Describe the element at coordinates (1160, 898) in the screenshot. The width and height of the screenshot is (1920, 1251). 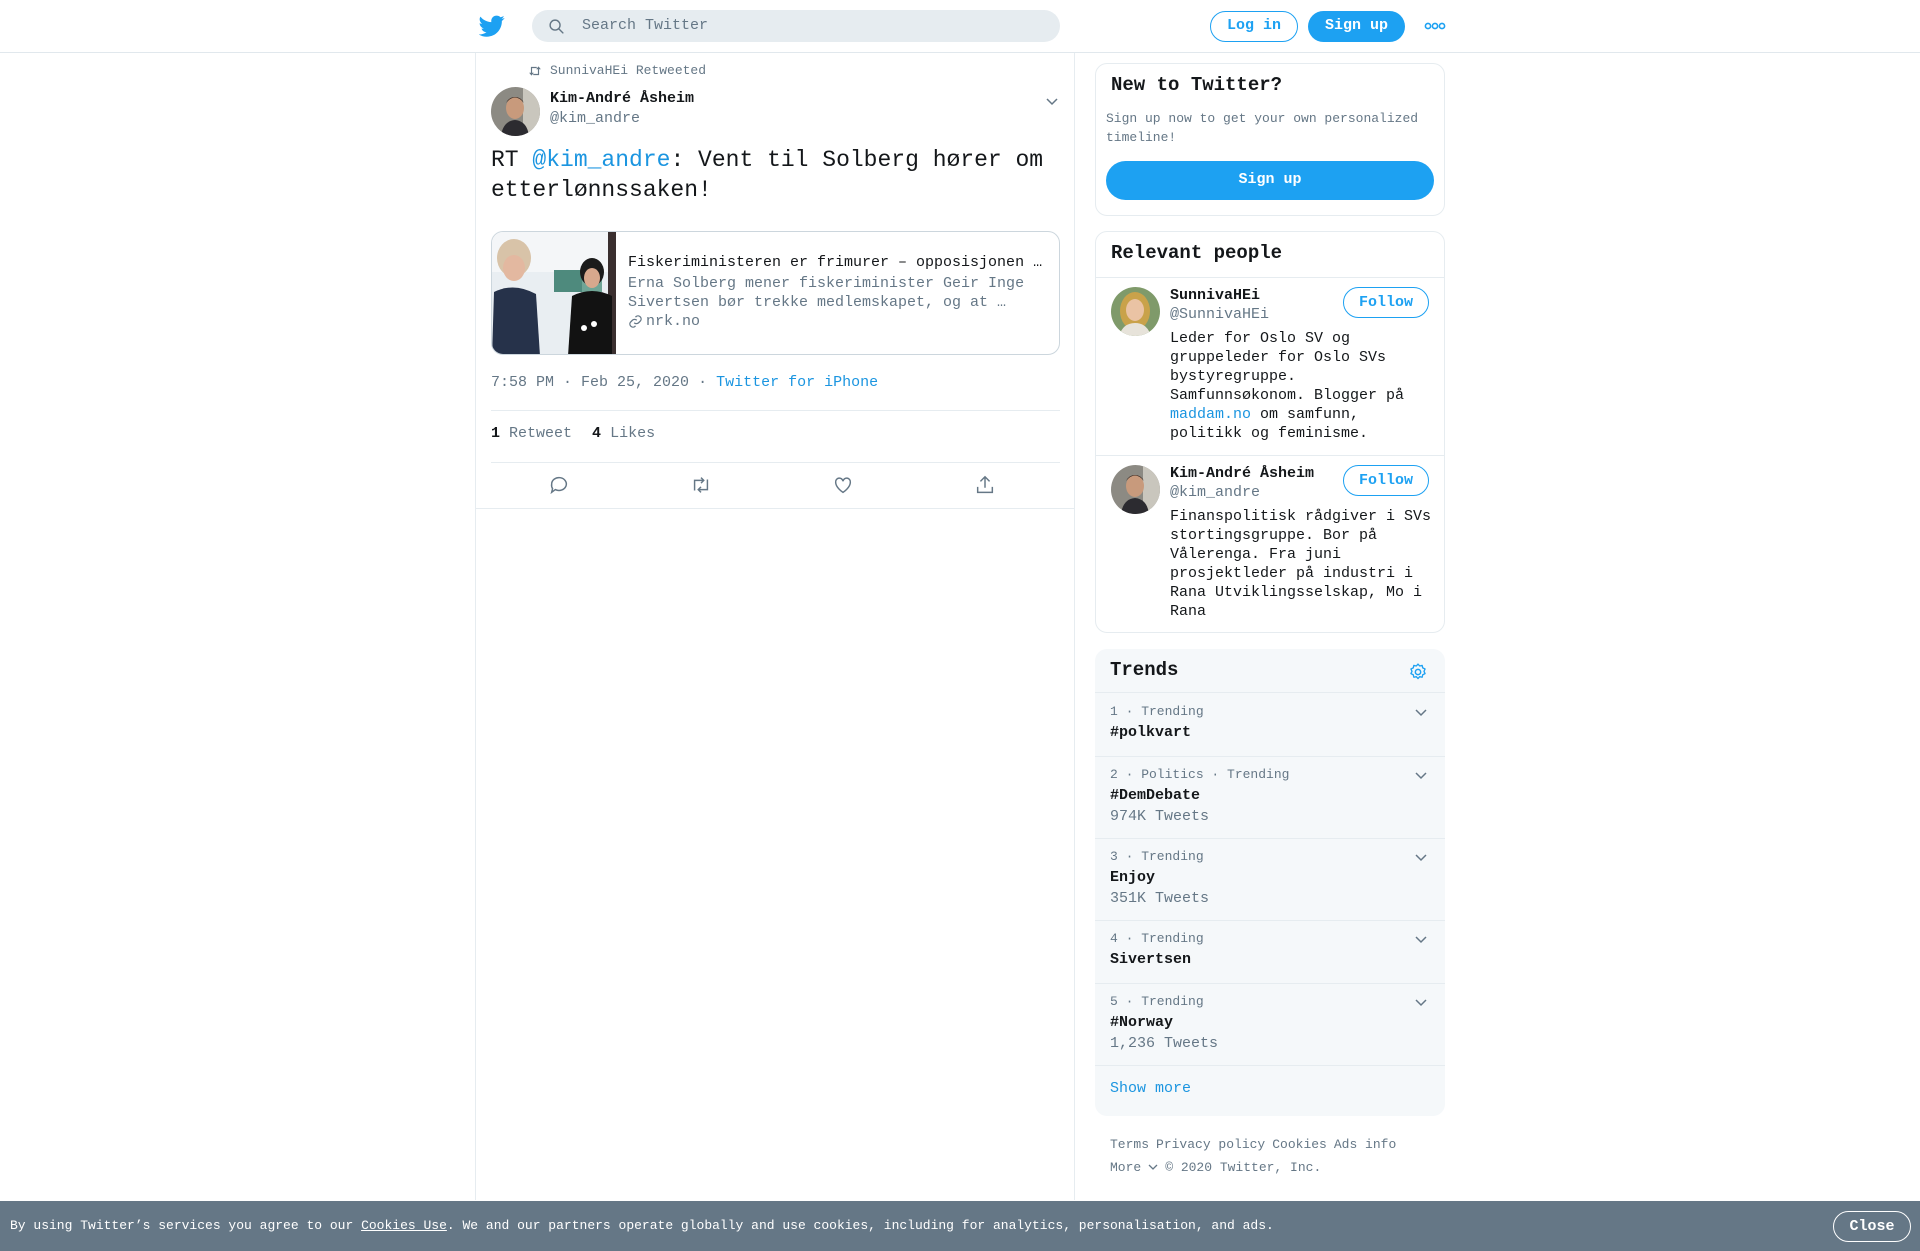
I see `trend-count: 351K Tweets` at that location.